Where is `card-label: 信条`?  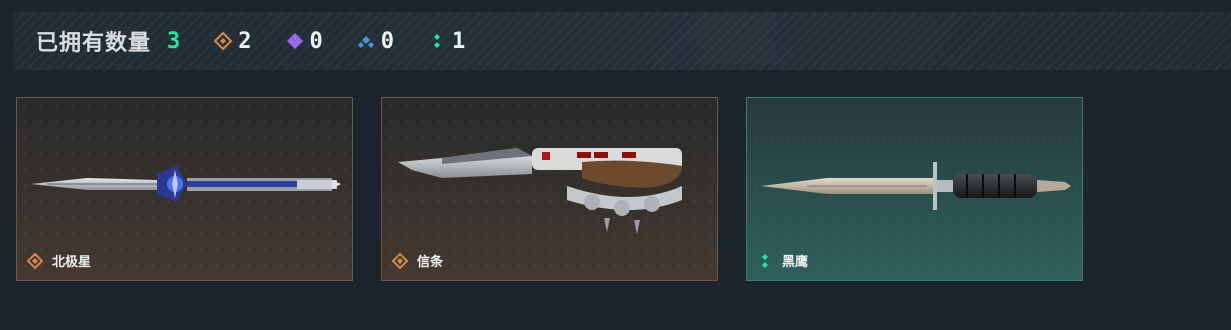
card-label: 信条 is located at coordinates (417, 260).